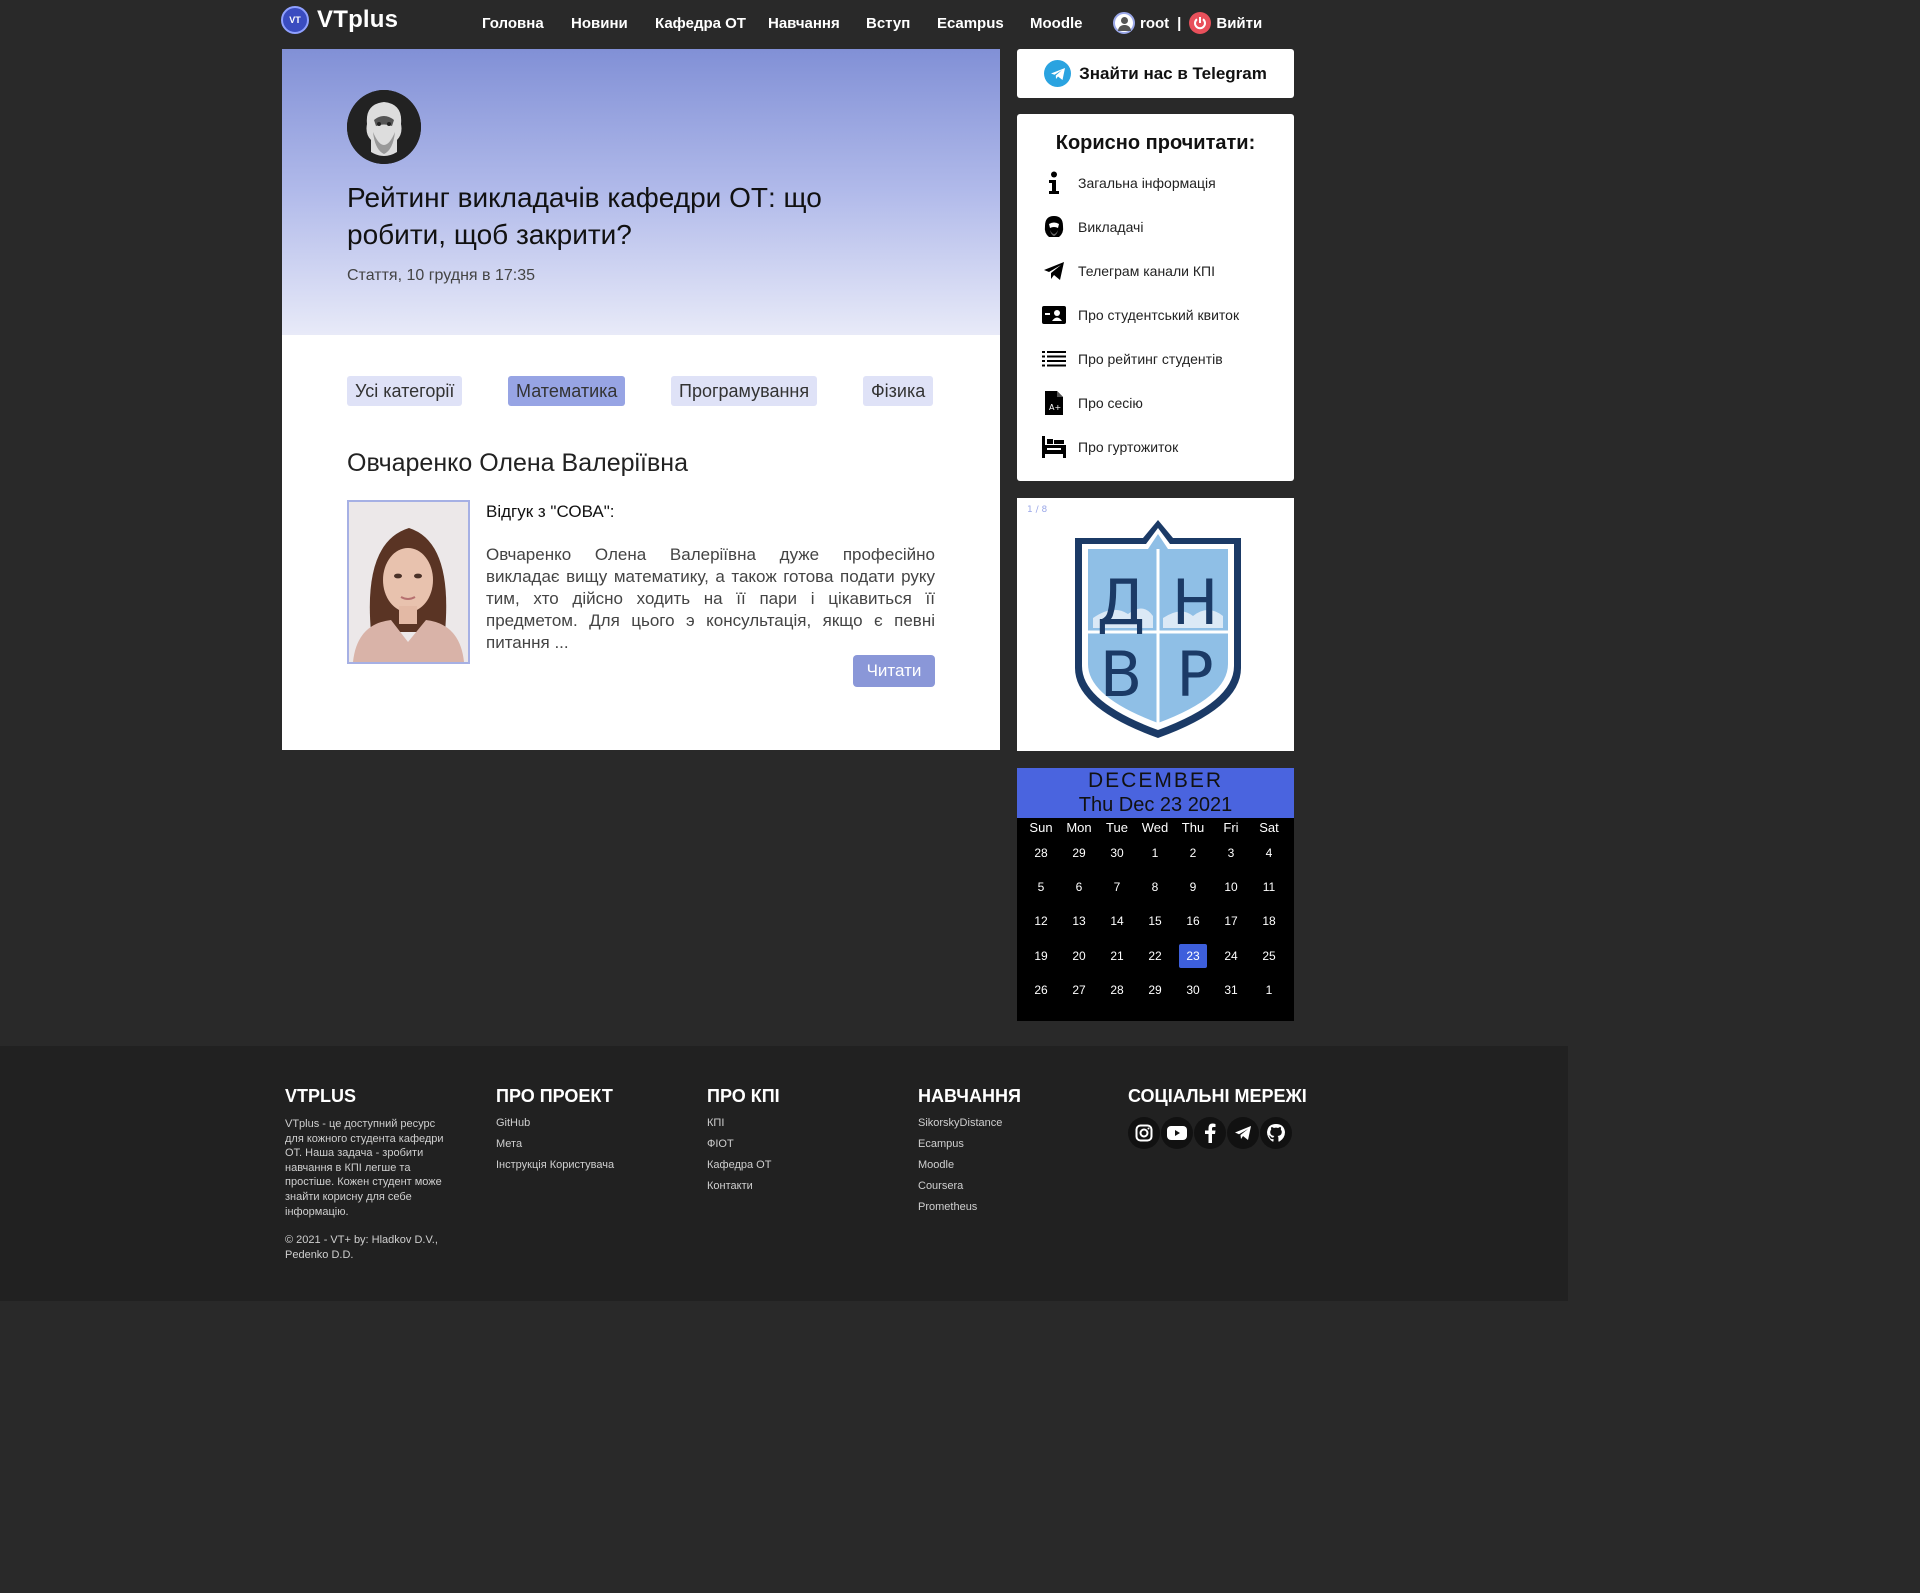 This screenshot has height=1593, width=1920. I want to click on calendar-day: 21, so click(1117, 956).